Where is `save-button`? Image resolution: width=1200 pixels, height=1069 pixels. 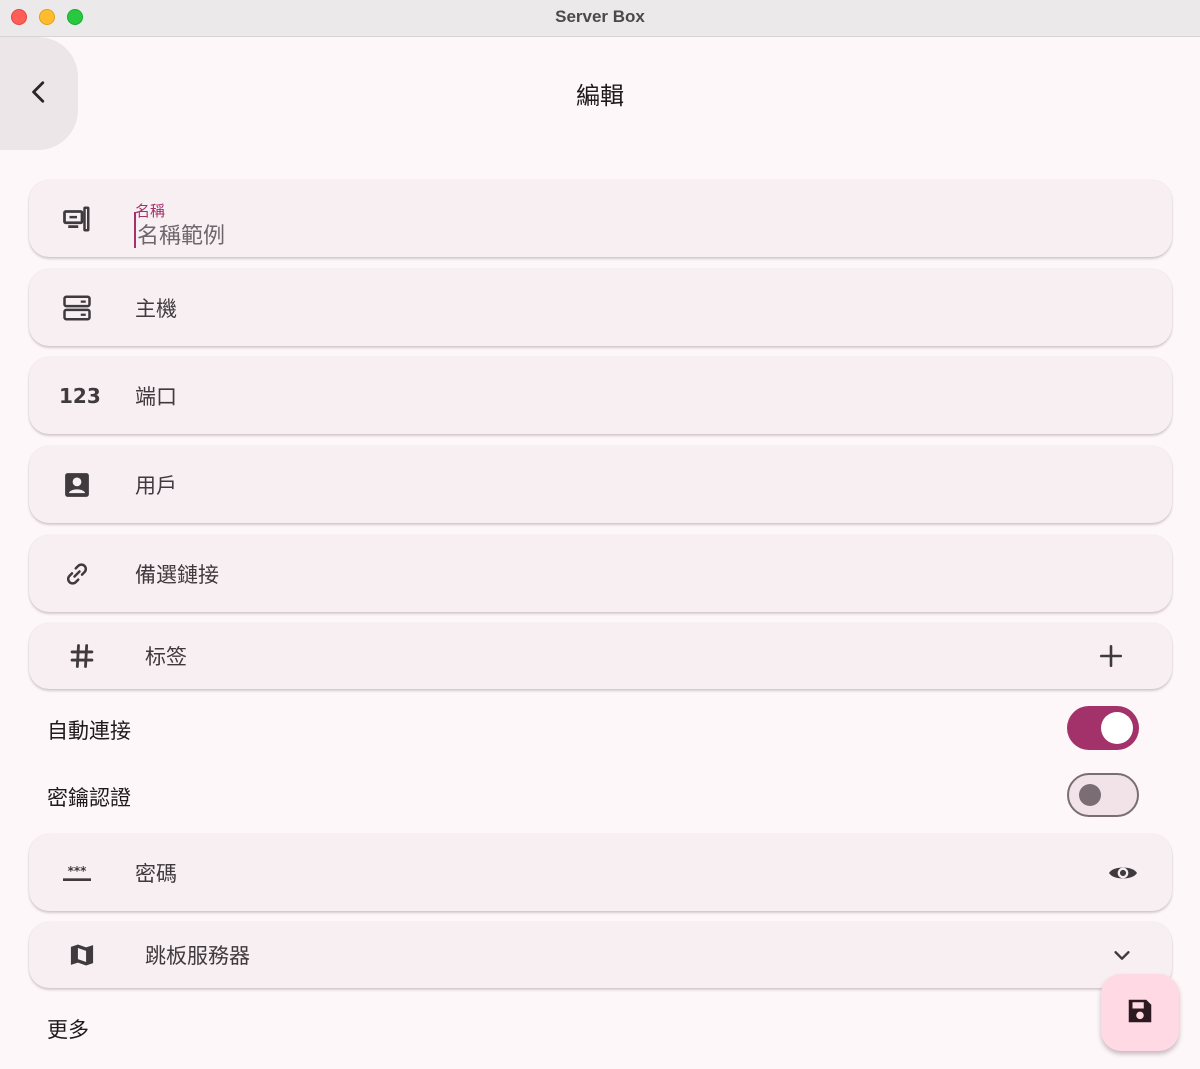 save-button is located at coordinates (1140, 1012).